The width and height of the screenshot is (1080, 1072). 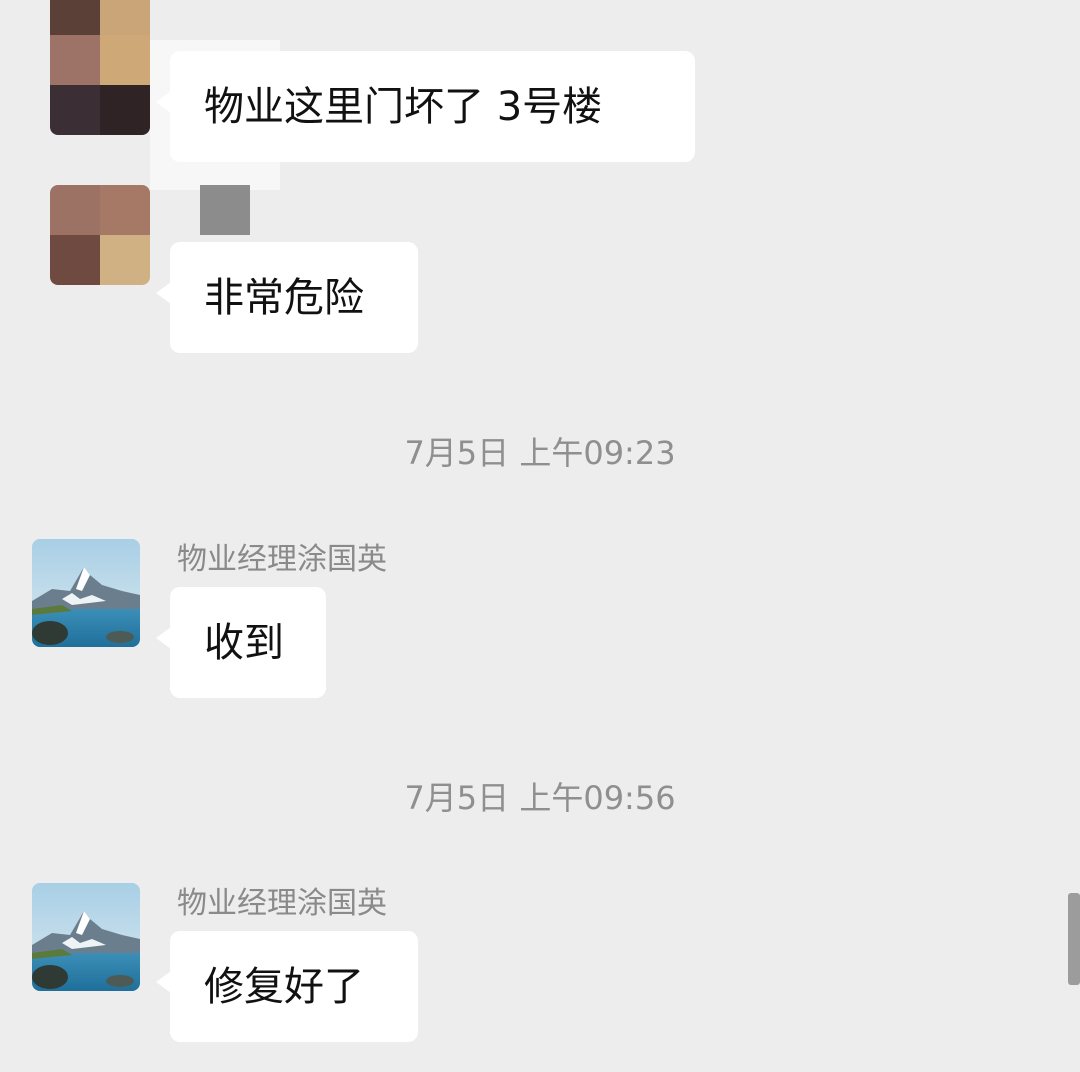 I want to click on timestamp: 7月5日 上午09:56, so click(x=540, y=798).